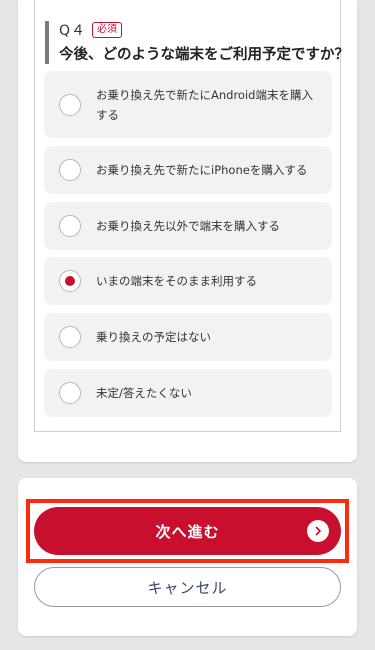 The height and width of the screenshot is (650, 375). I want to click on option-label: いまの端末をそのまま利用する, so click(176, 281).